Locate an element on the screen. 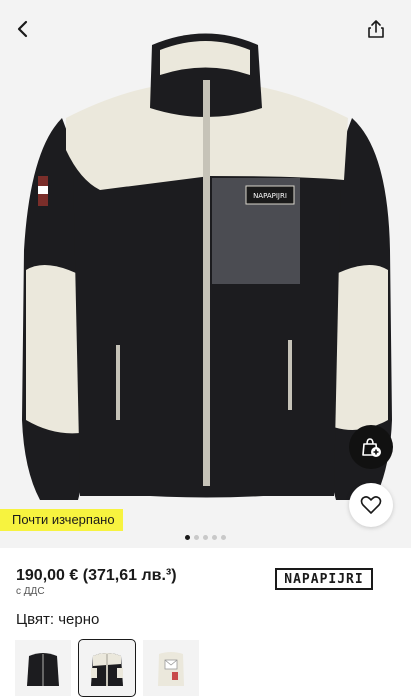 The height and width of the screenshot is (699, 411). color-swatches is located at coordinates (107, 668).